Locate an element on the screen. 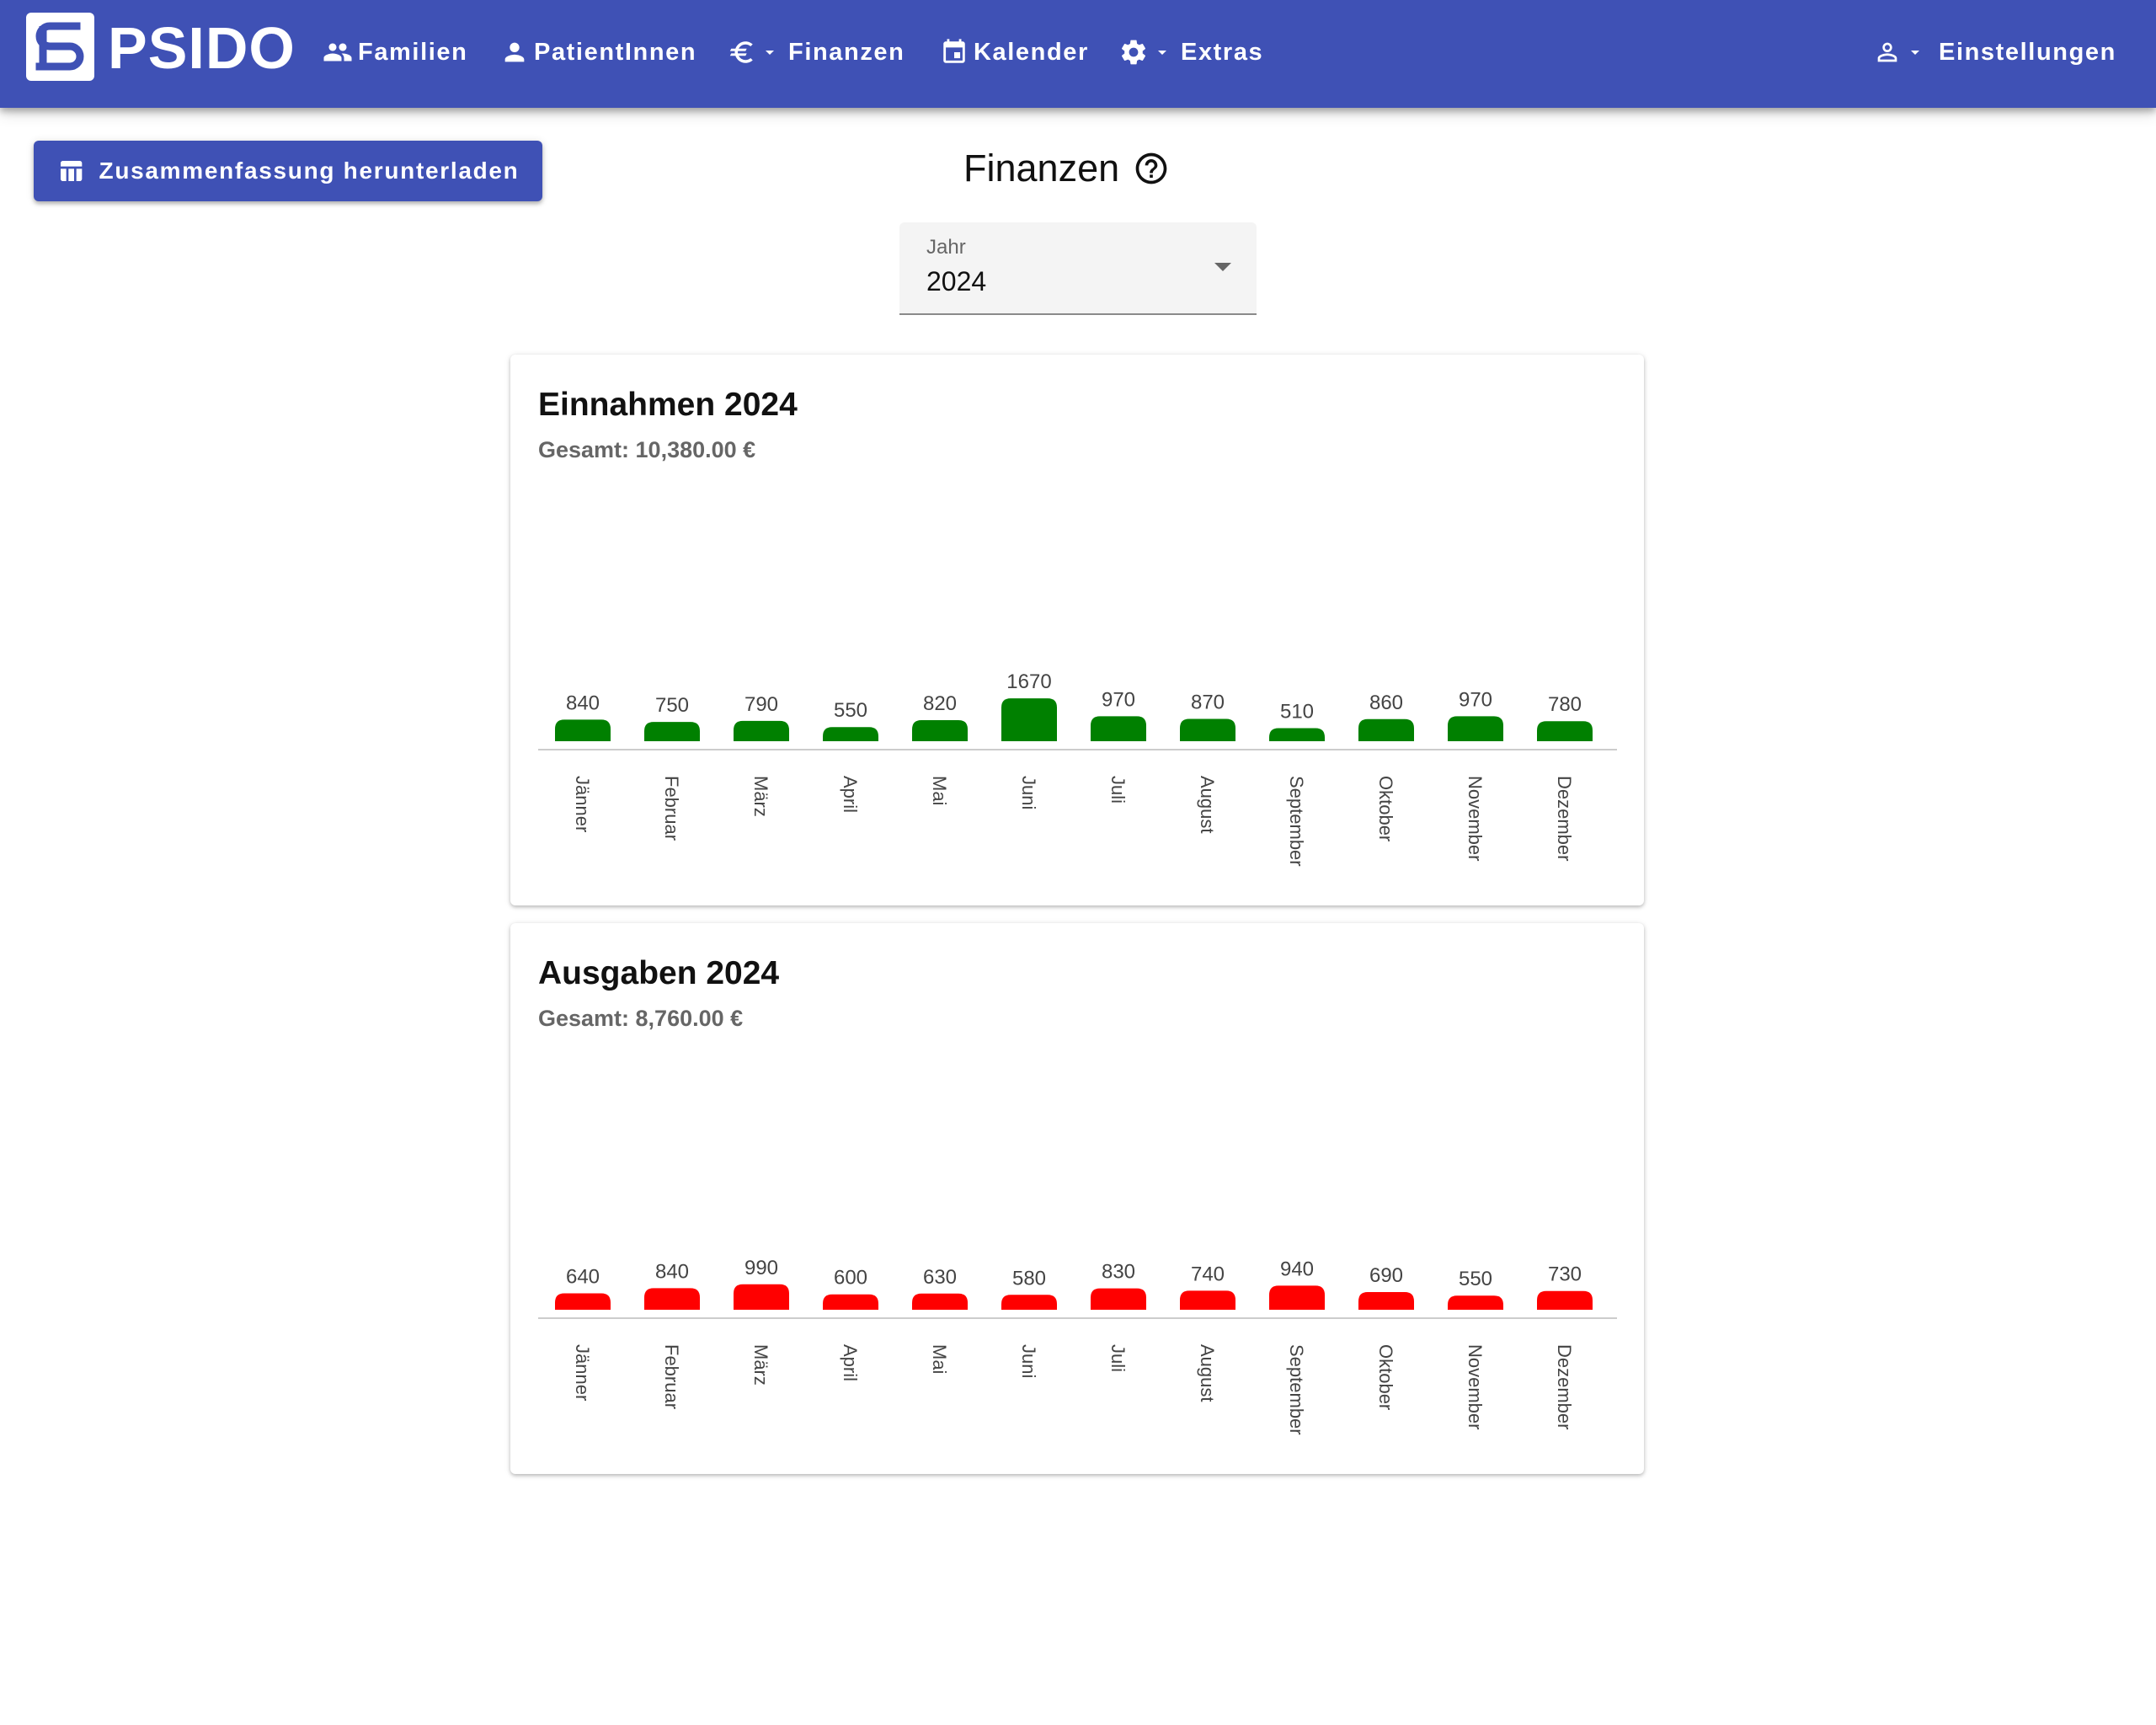  income-data-label: 1670 is located at coordinates (1028, 681).